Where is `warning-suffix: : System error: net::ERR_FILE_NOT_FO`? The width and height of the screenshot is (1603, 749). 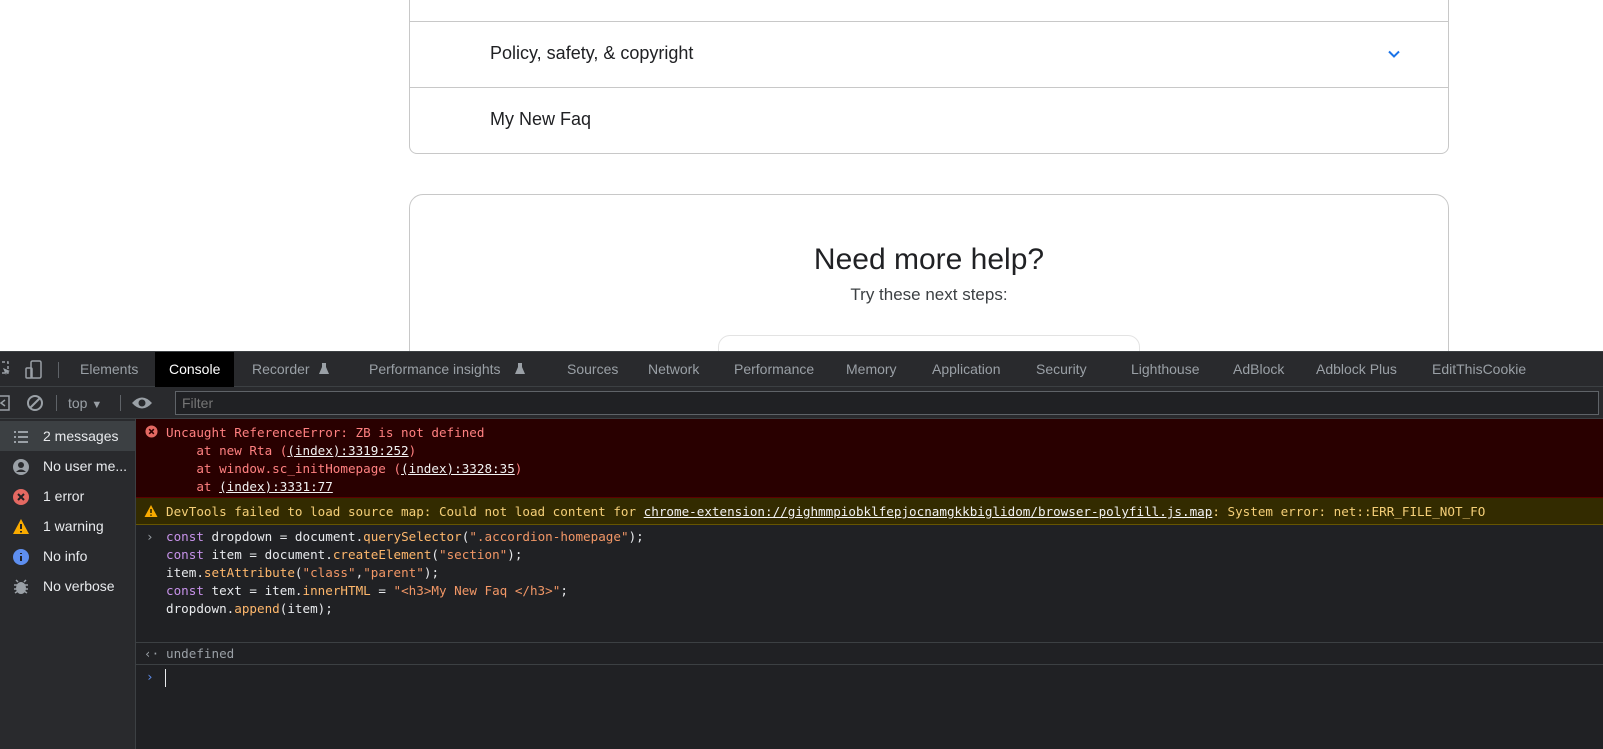
warning-suffix: : System error: net::ERR_FILE_NOT_FO is located at coordinates (1349, 511).